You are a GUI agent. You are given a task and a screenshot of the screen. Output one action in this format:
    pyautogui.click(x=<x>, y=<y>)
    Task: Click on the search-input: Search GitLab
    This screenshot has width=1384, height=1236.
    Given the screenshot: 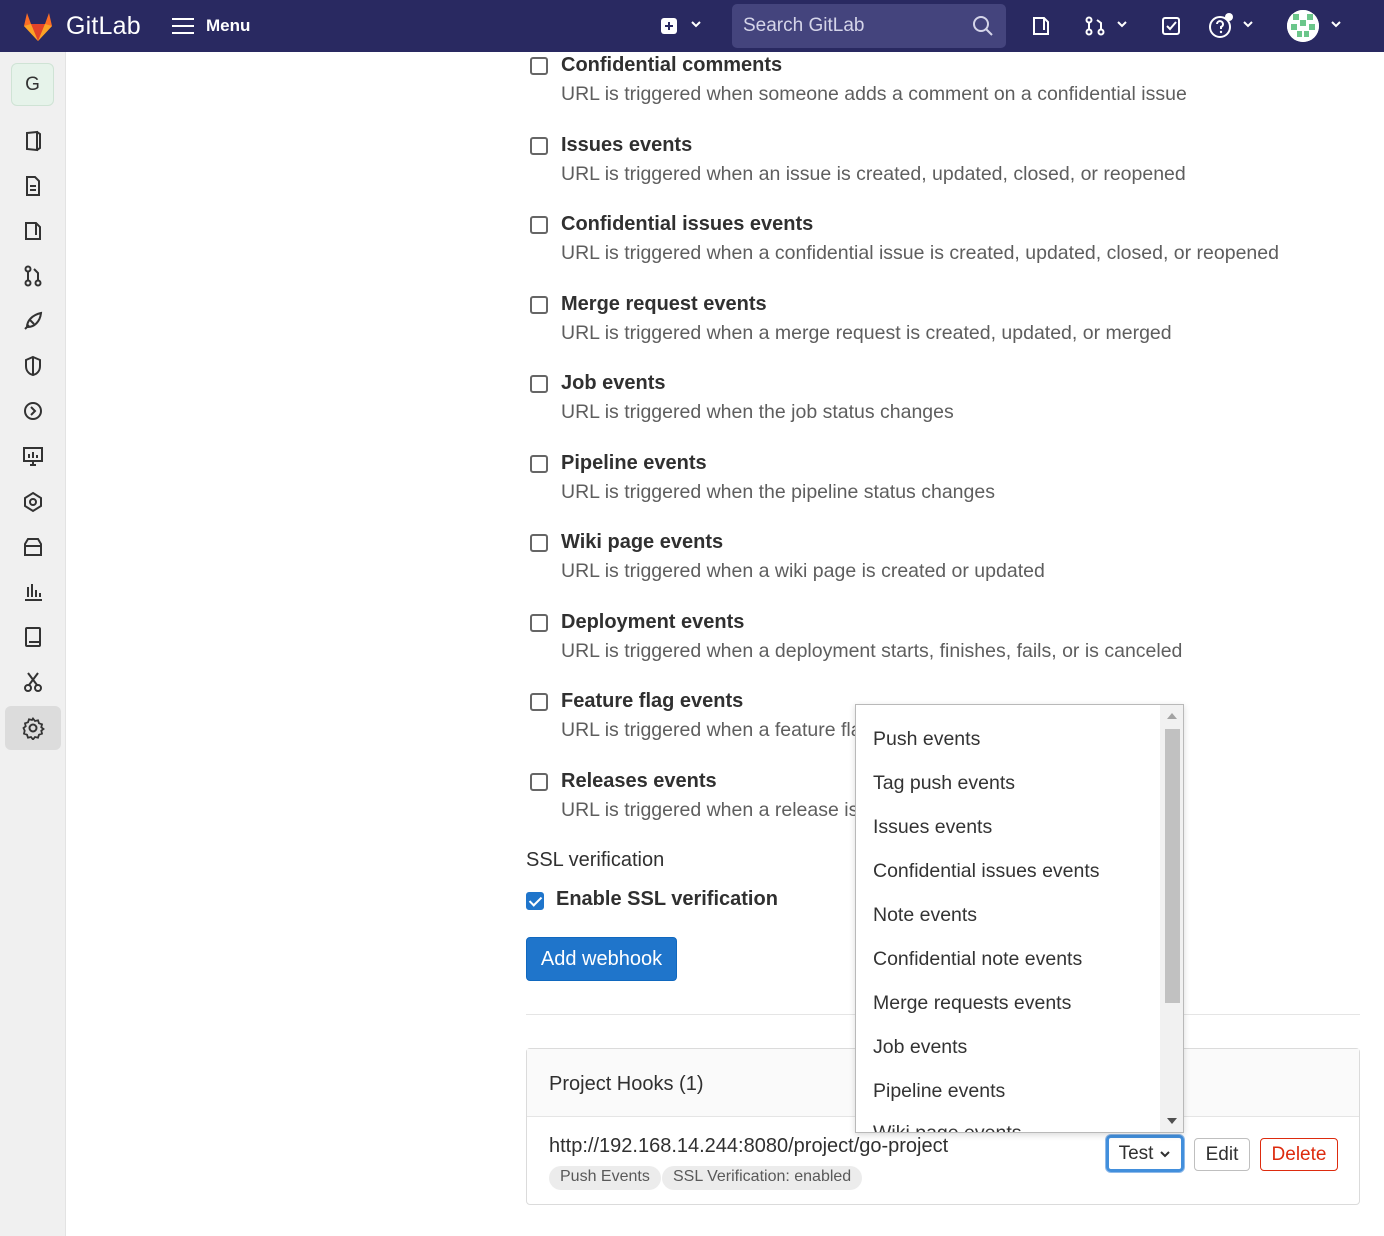 What is the action you would take?
    pyautogui.click(x=869, y=26)
    